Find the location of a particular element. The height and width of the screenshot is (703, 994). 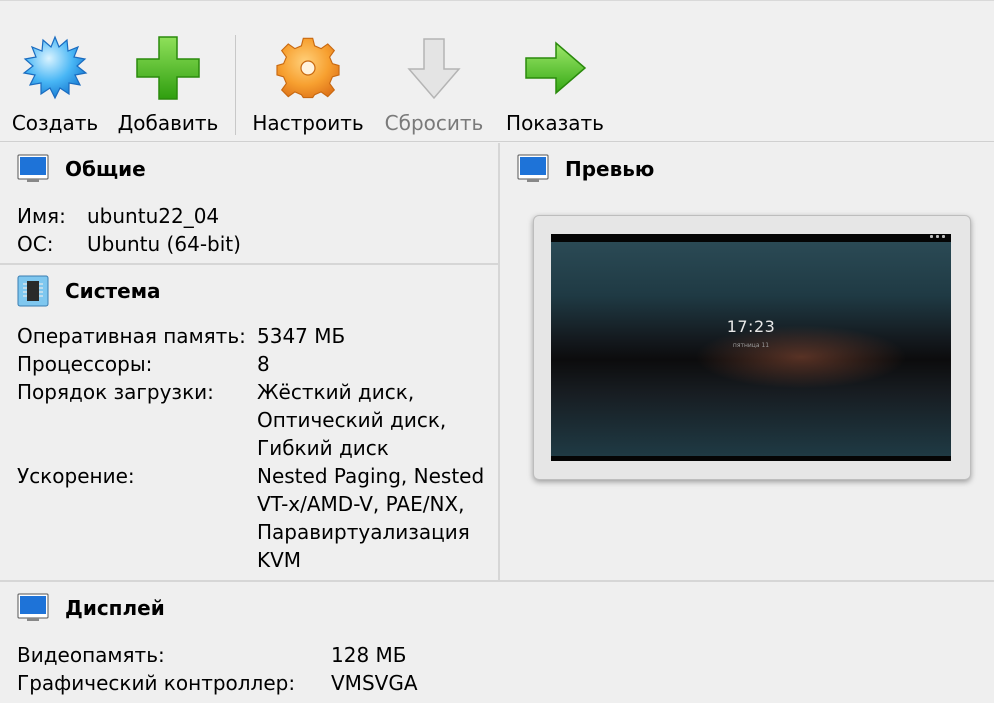

system-title: Система is located at coordinates (113, 291).